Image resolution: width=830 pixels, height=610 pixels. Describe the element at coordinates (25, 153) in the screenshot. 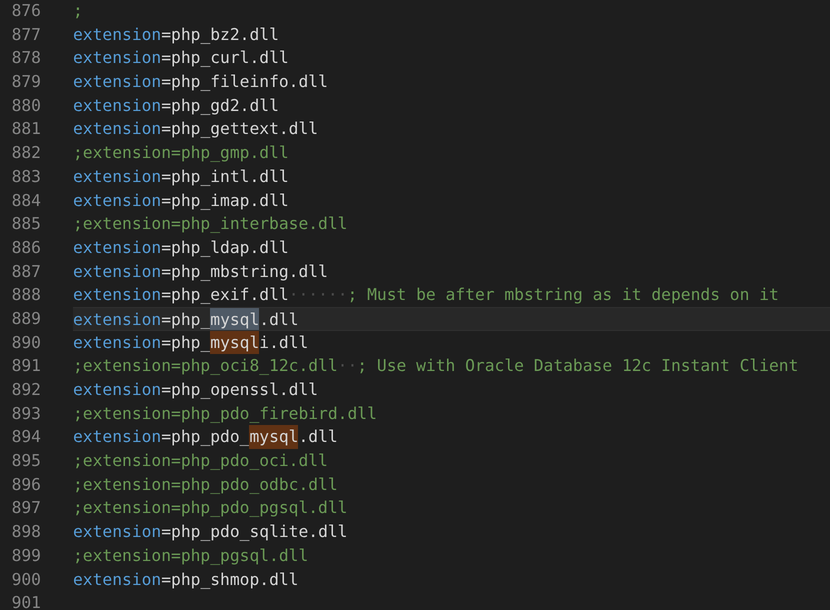

I see `line-number: 882` at that location.